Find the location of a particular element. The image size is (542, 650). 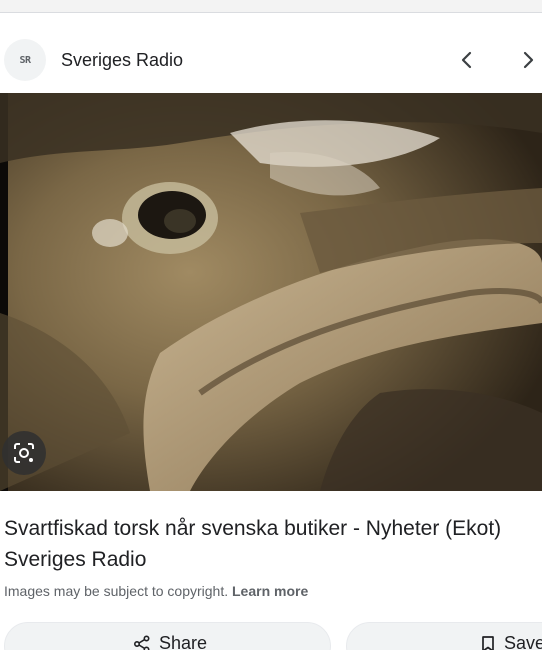

favicon-text: SR is located at coordinates (25, 60).